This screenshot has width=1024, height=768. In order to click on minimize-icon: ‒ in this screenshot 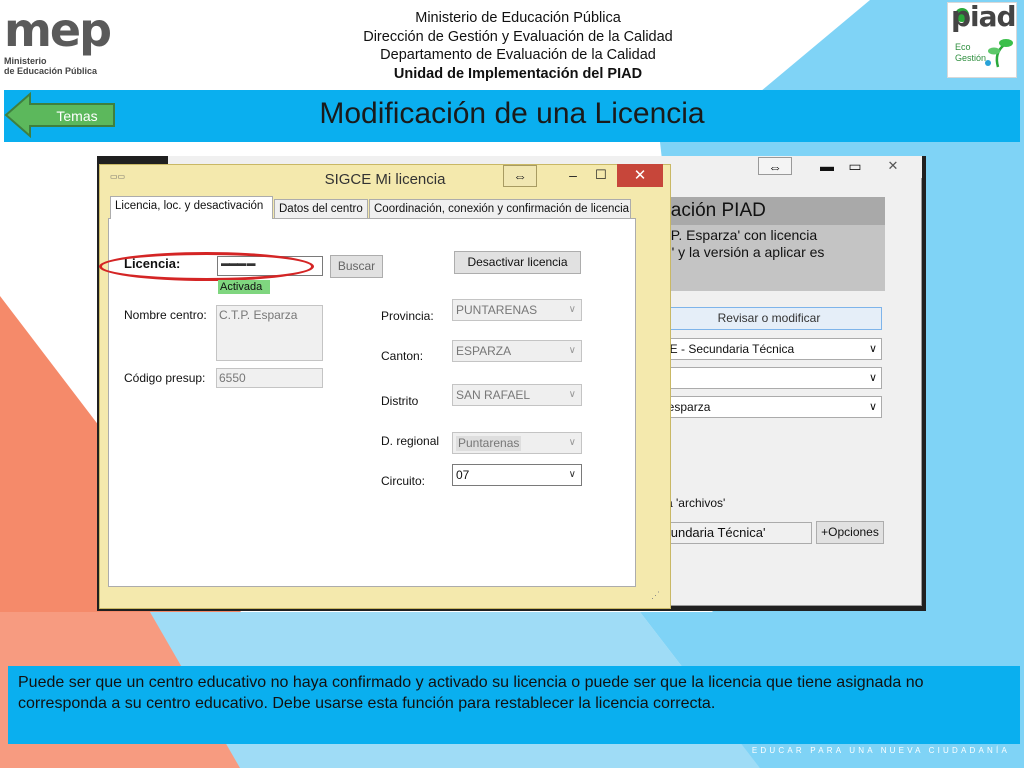, I will do `click(573, 176)`.